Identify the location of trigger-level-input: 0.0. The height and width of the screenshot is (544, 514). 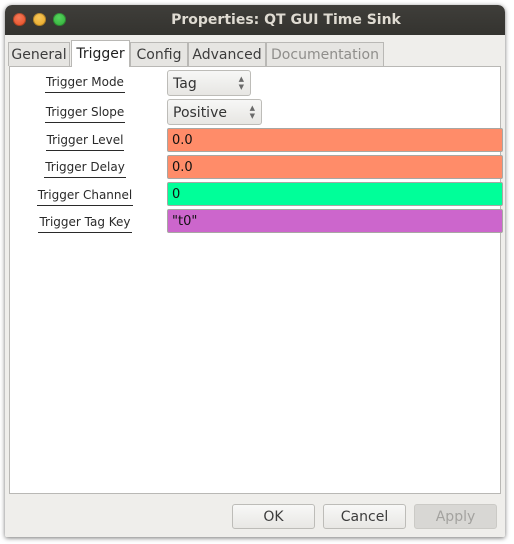
(335, 140).